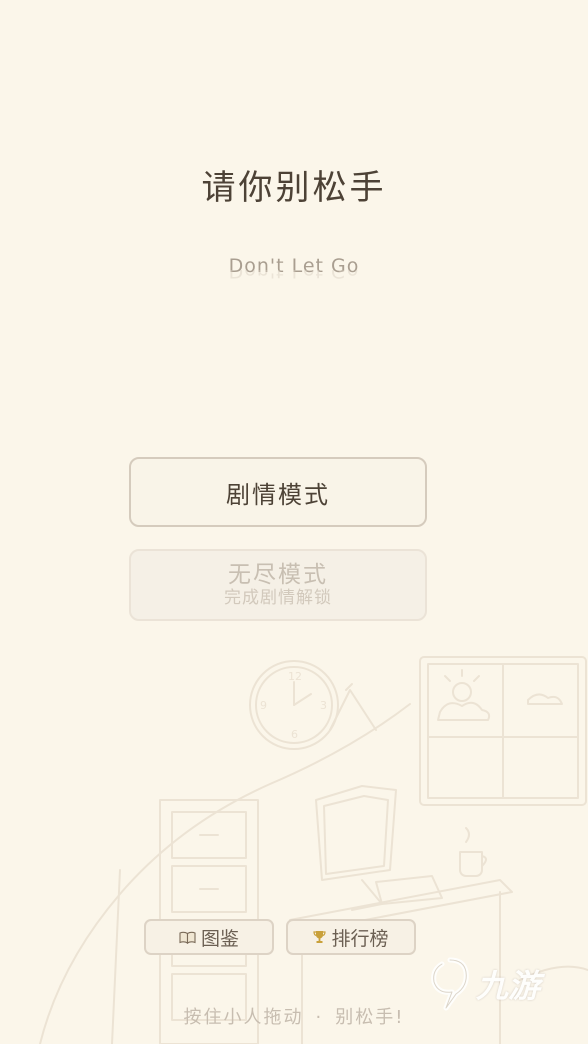  I want to click on gallery-label: 图鉴, so click(219, 938).